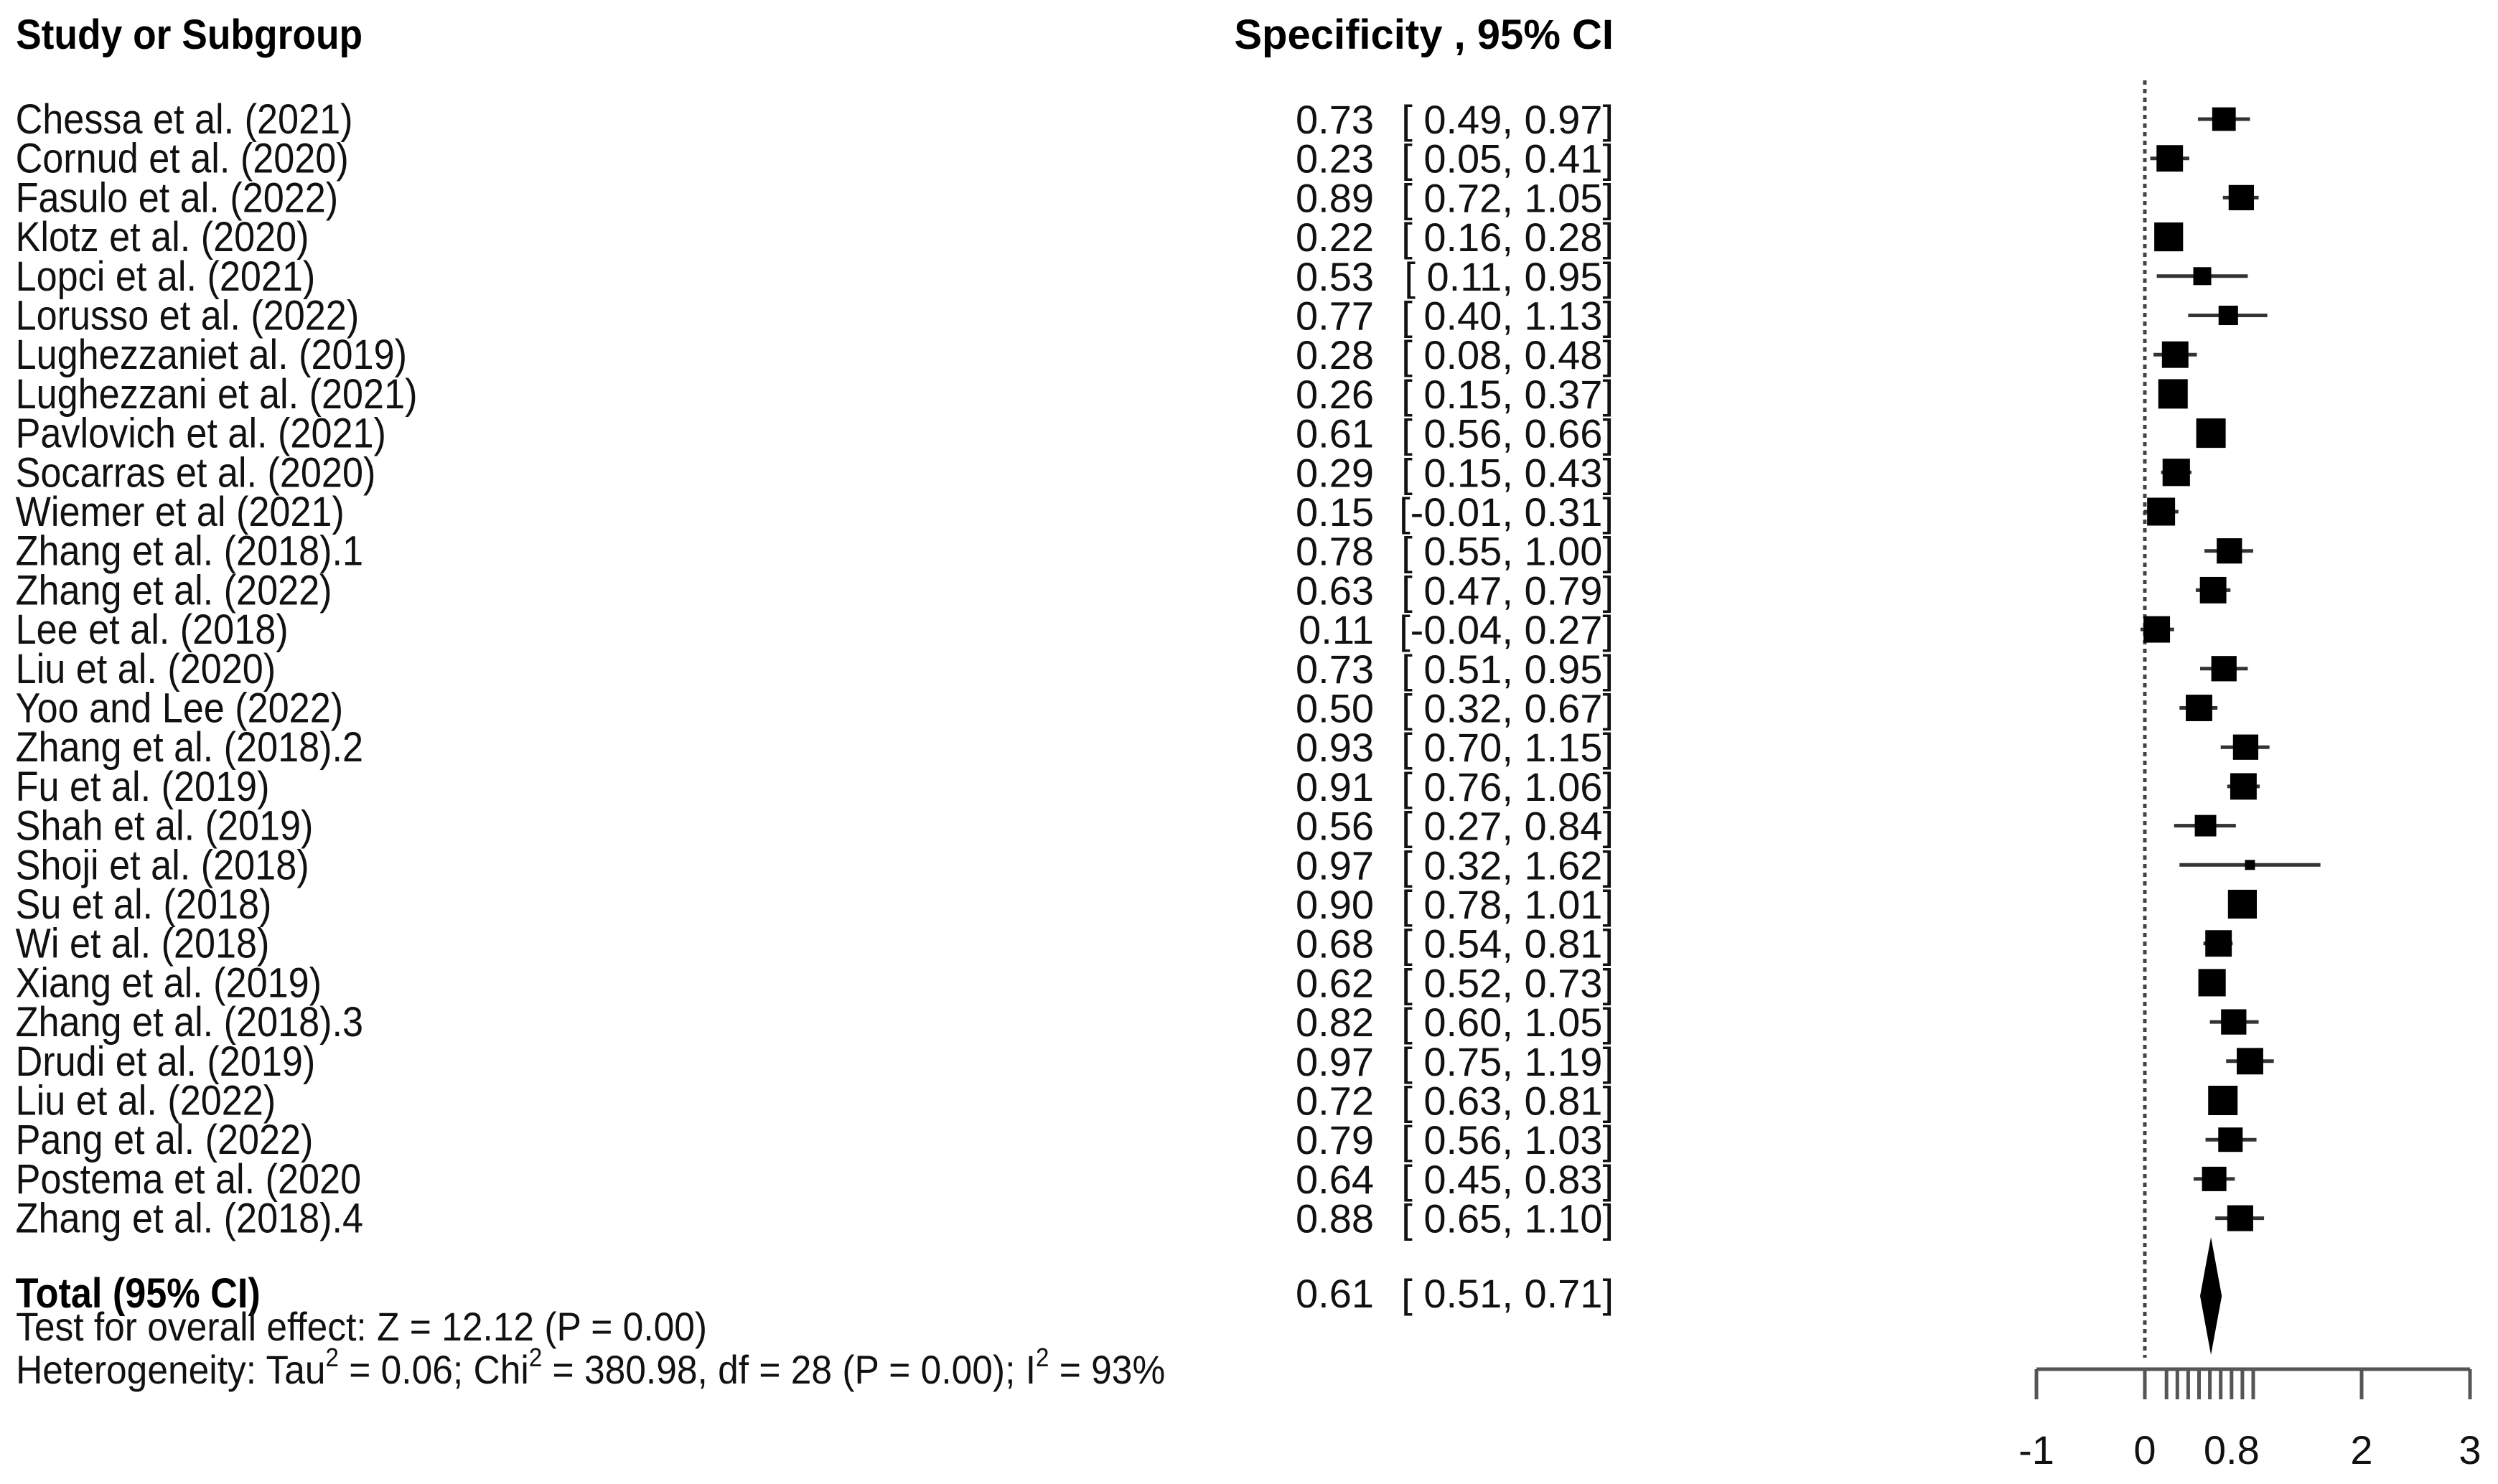  I want to click on study-estimate: 0.11, so click(1336, 629).